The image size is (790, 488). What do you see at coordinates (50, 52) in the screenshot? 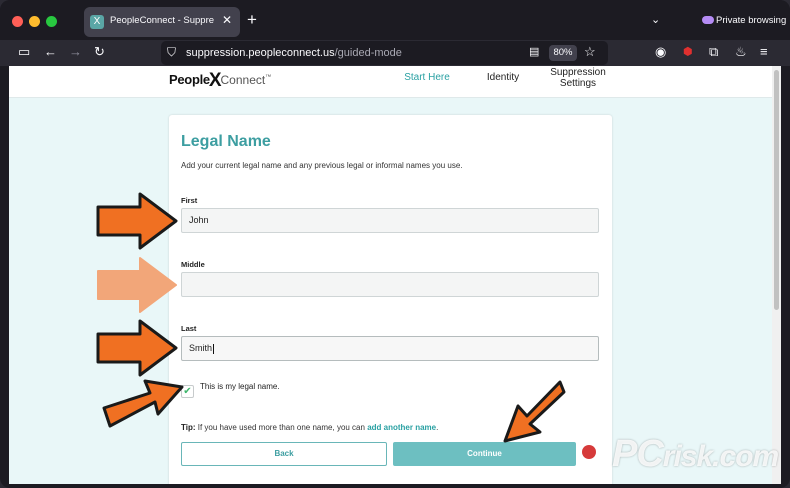
I see `back-arrow-icon: ←` at bounding box center [50, 52].